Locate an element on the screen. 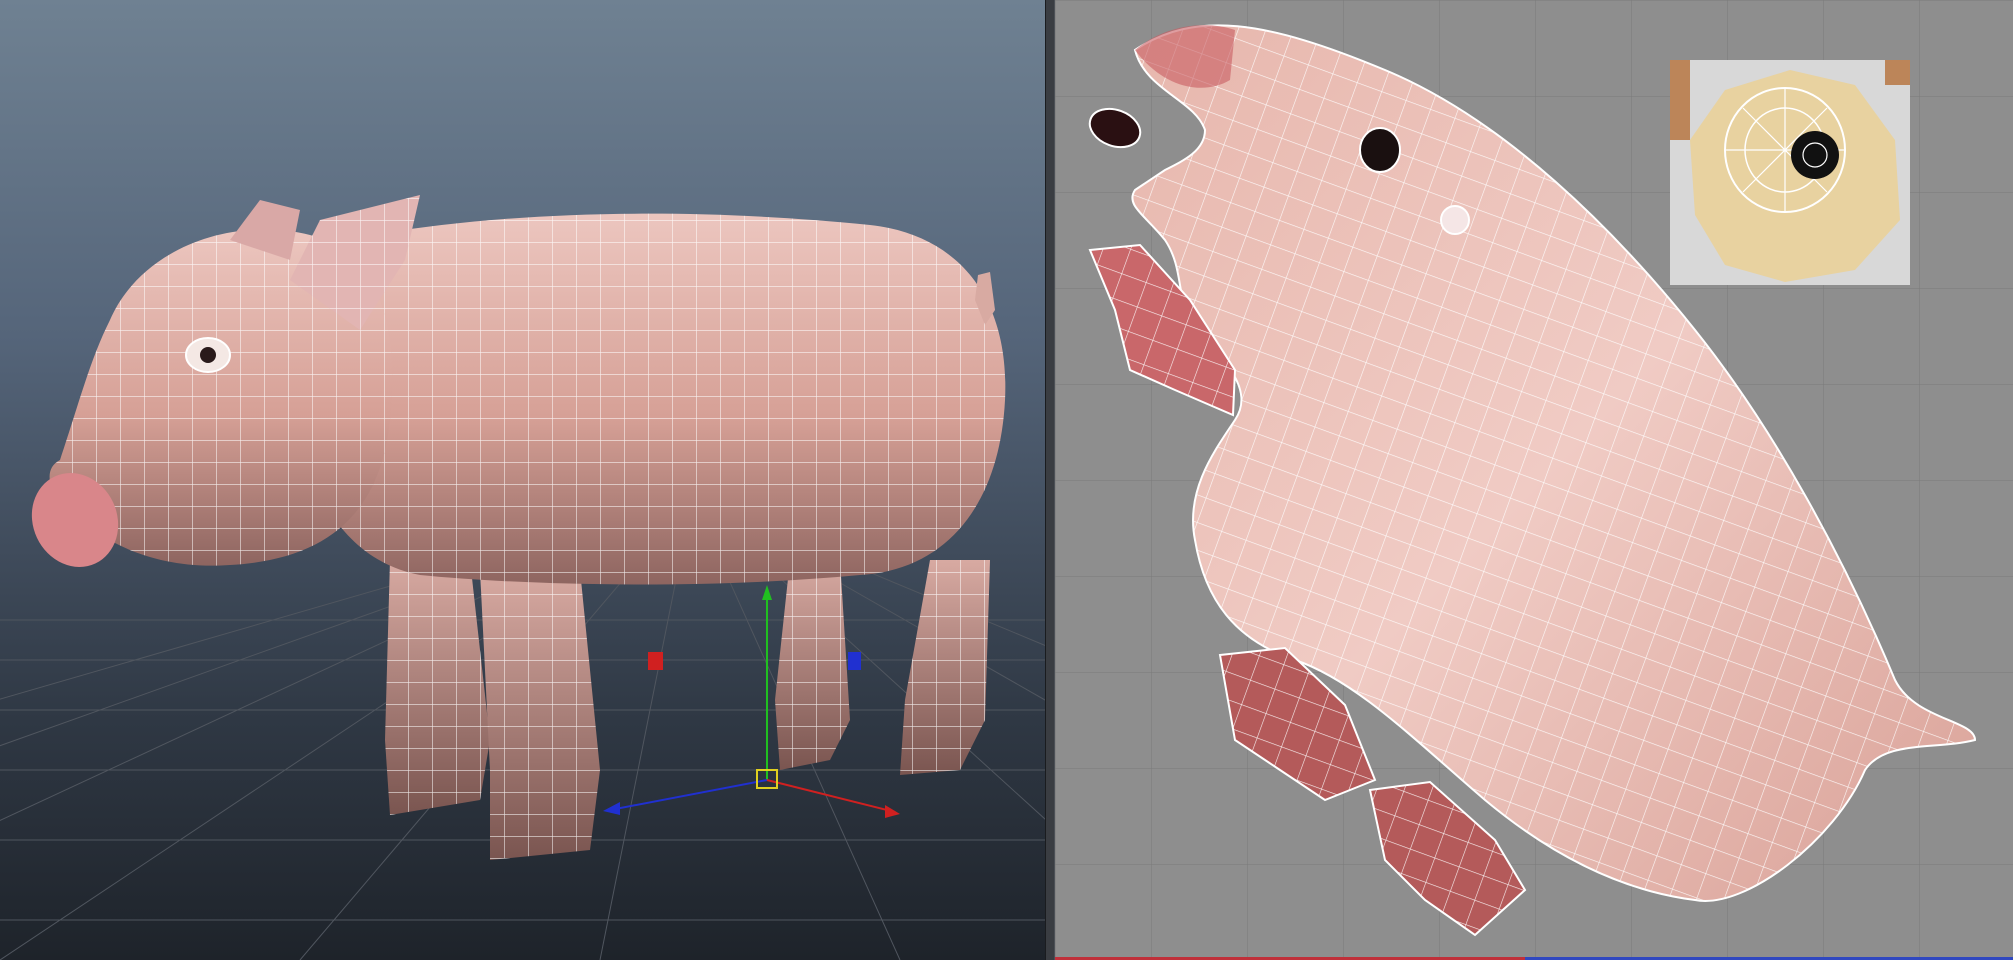  xy-plane-handle is located at coordinates (655, 661).